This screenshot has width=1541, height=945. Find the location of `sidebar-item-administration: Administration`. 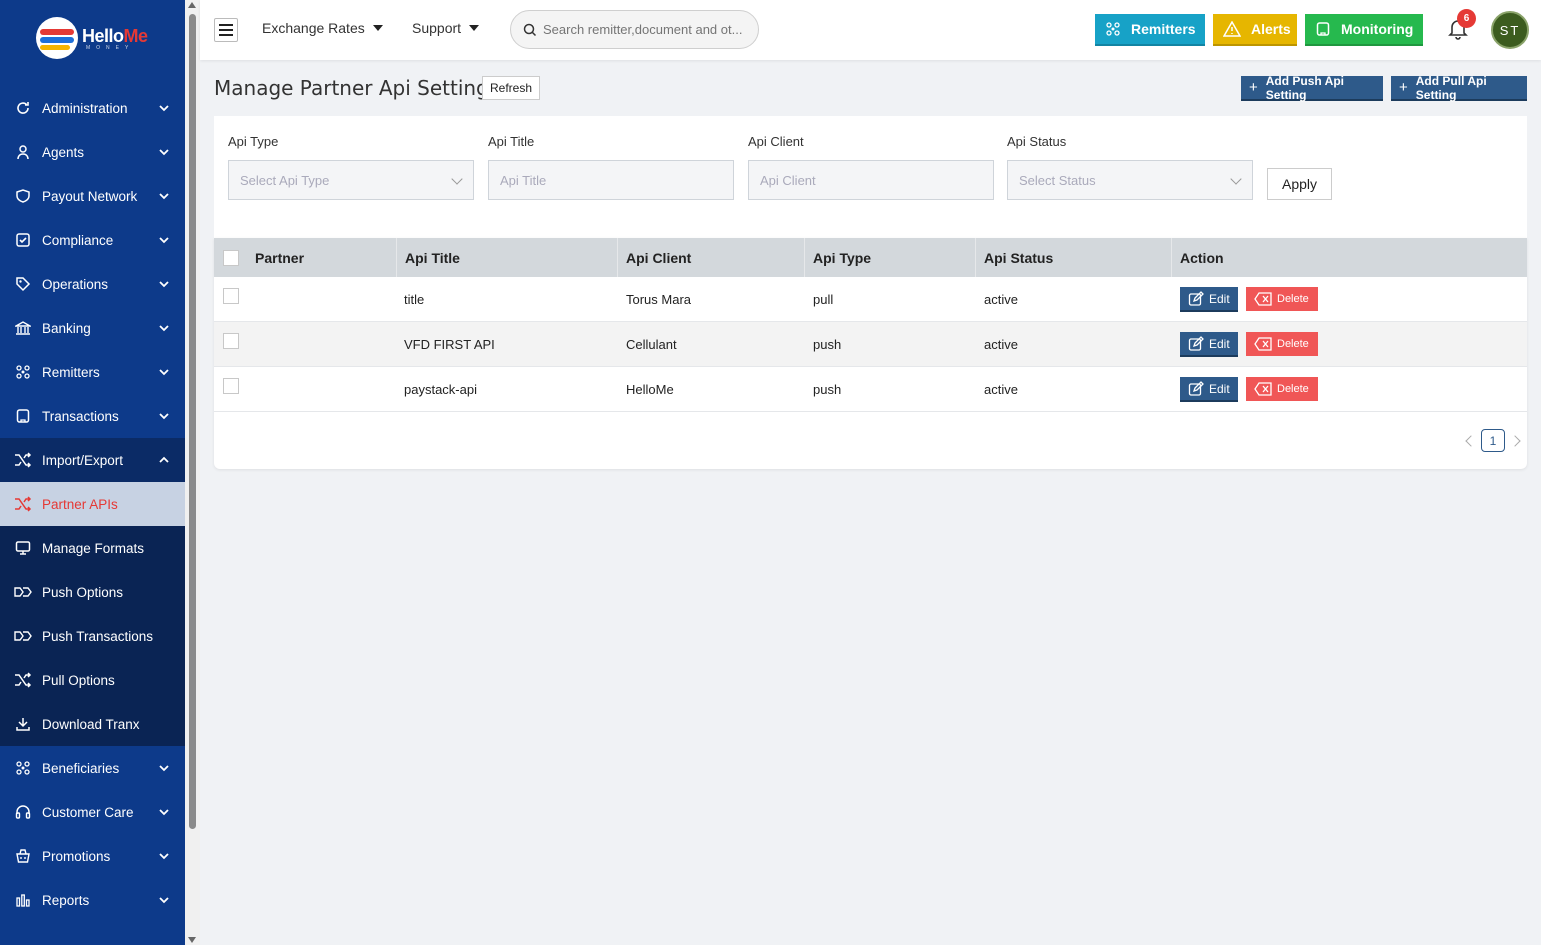

sidebar-item-administration: Administration is located at coordinates (92, 108).